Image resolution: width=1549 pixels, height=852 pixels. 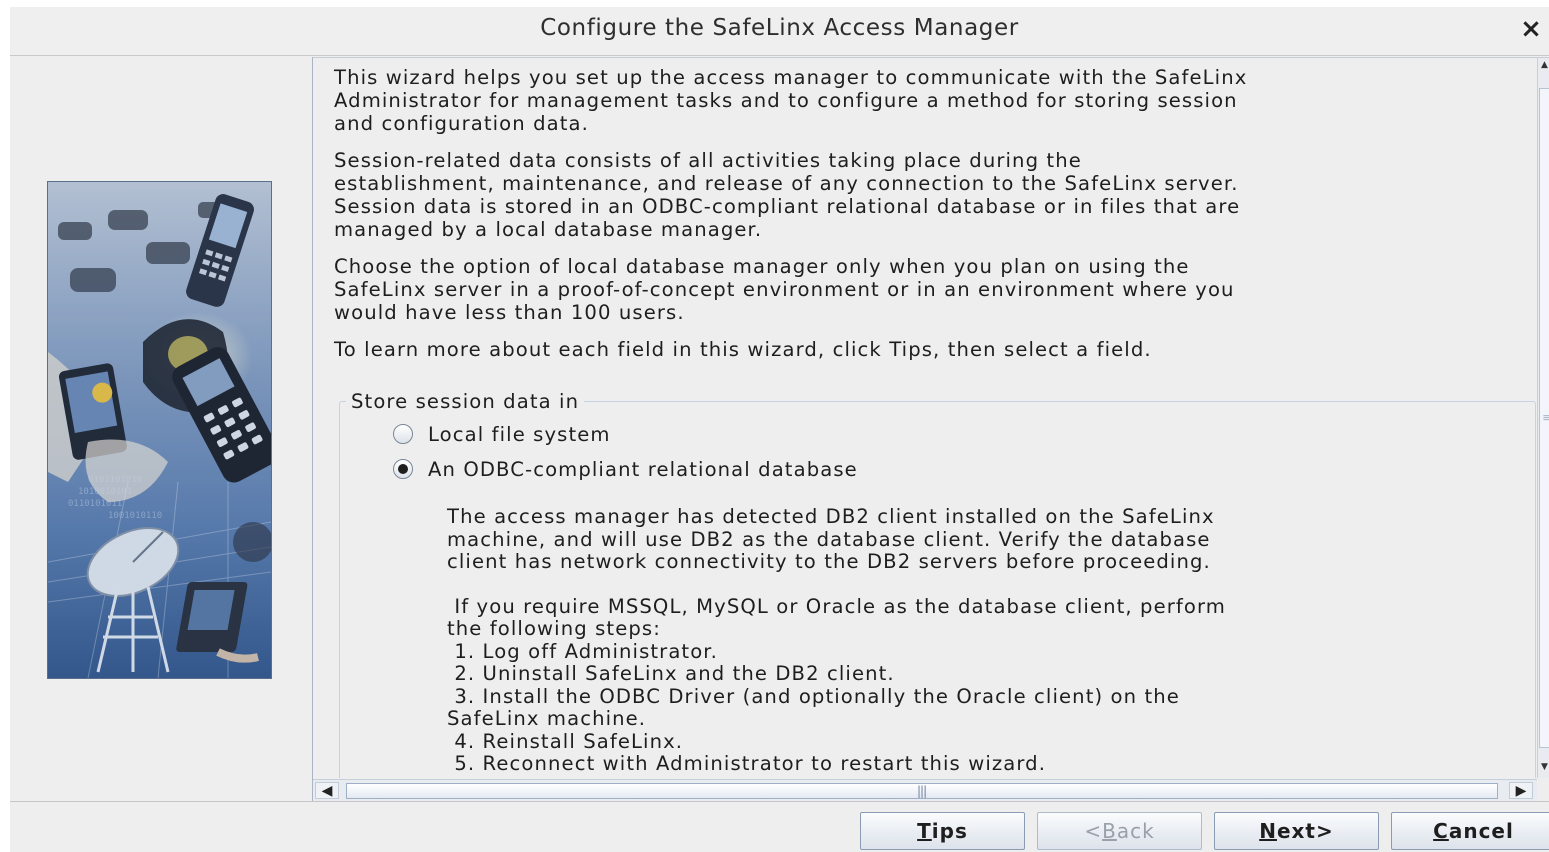 What do you see at coordinates (547, 718) in the screenshot?
I see `step-item: SafeLinx machine.` at bounding box center [547, 718].